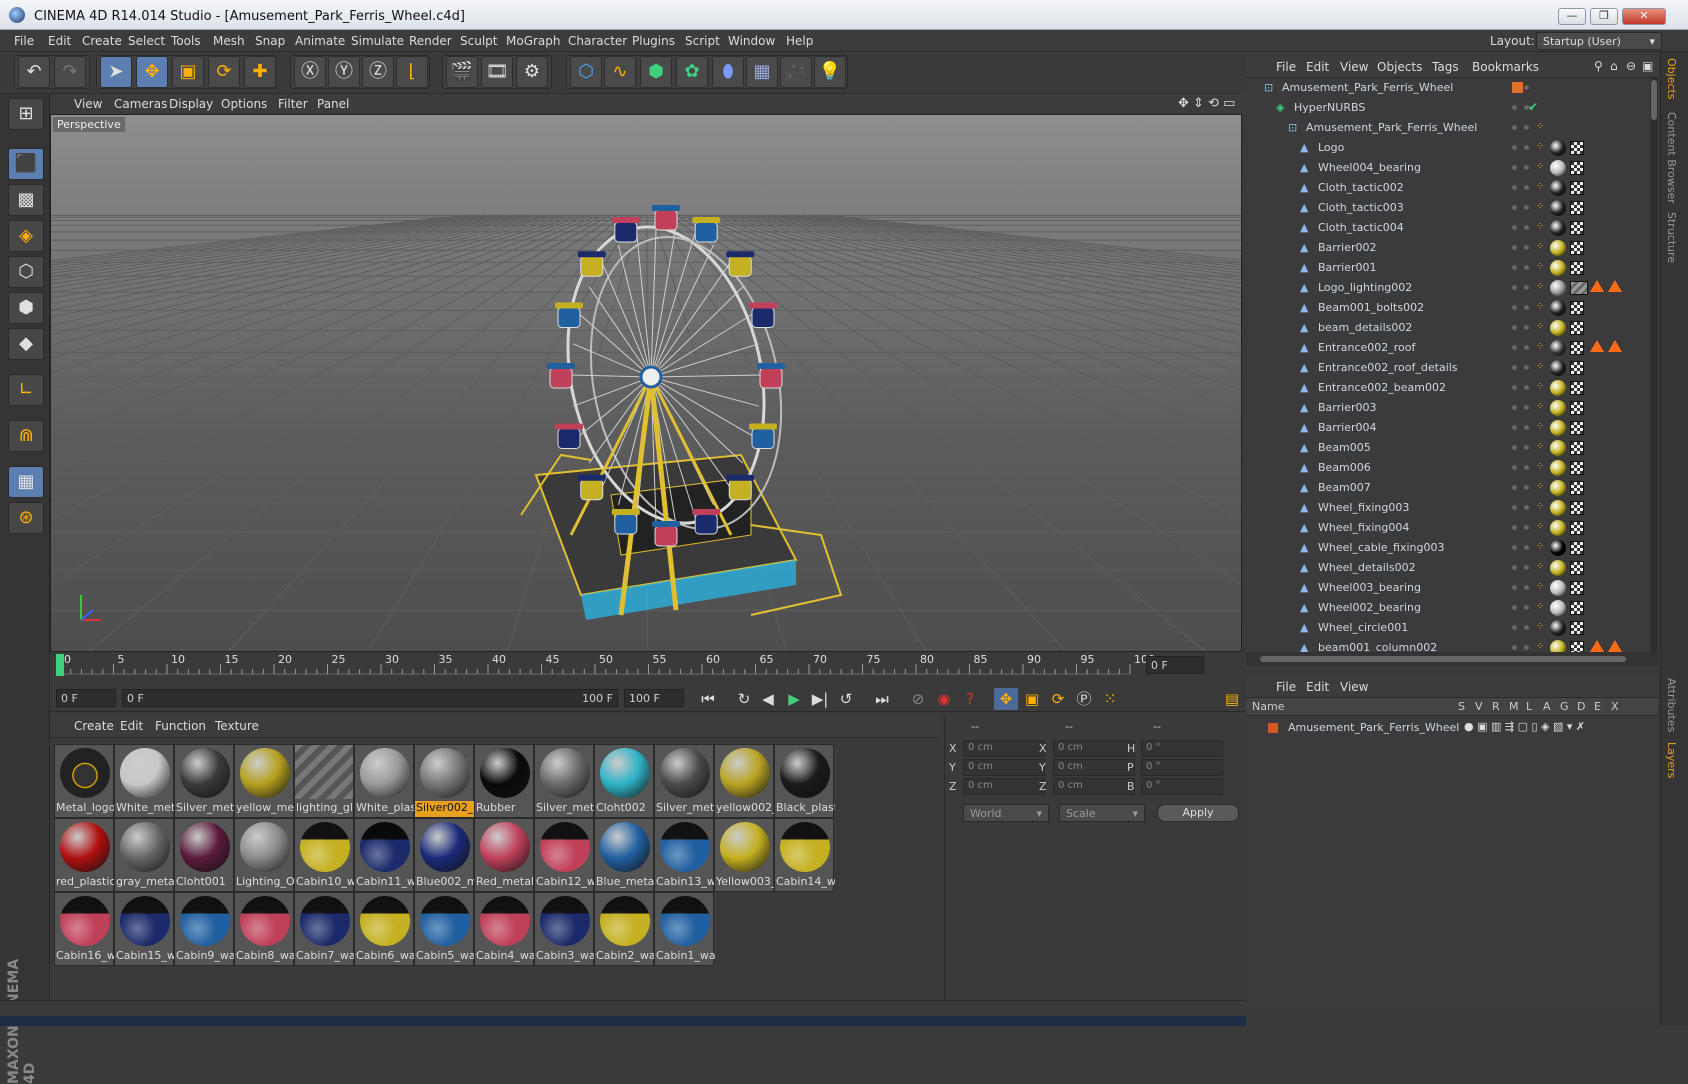 The image size is (1688, 1084). I want to click on material-swatch: red_plastic, so click(84, 855).